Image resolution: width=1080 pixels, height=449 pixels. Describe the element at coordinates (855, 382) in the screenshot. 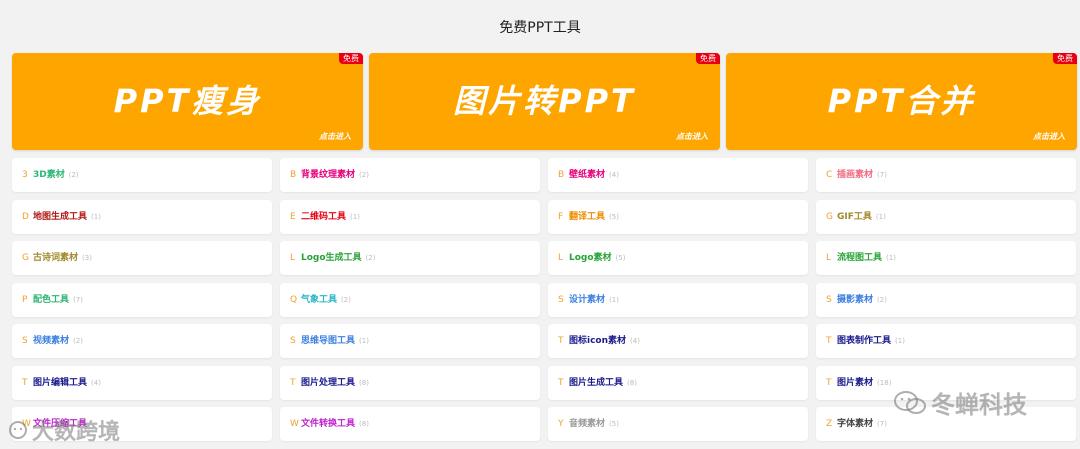

I see `tool-label: 图片素材` at that location.